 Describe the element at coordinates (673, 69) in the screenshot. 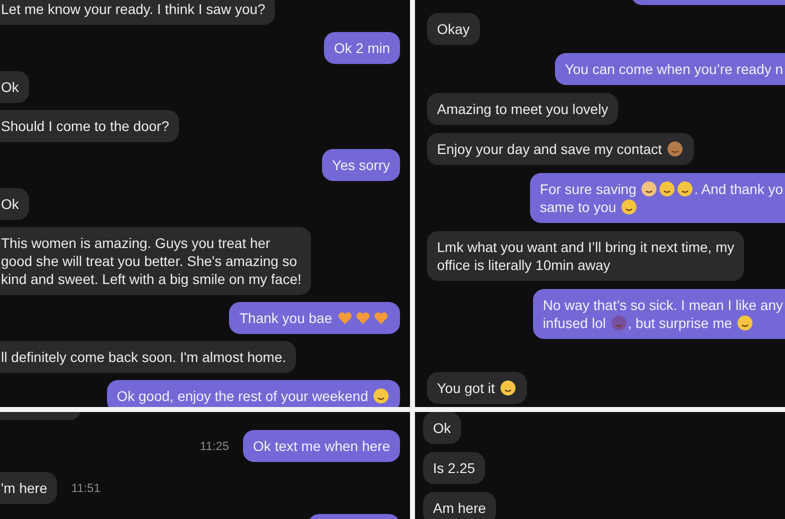

I see `message-text: You can come when you’re ready n` at that location.